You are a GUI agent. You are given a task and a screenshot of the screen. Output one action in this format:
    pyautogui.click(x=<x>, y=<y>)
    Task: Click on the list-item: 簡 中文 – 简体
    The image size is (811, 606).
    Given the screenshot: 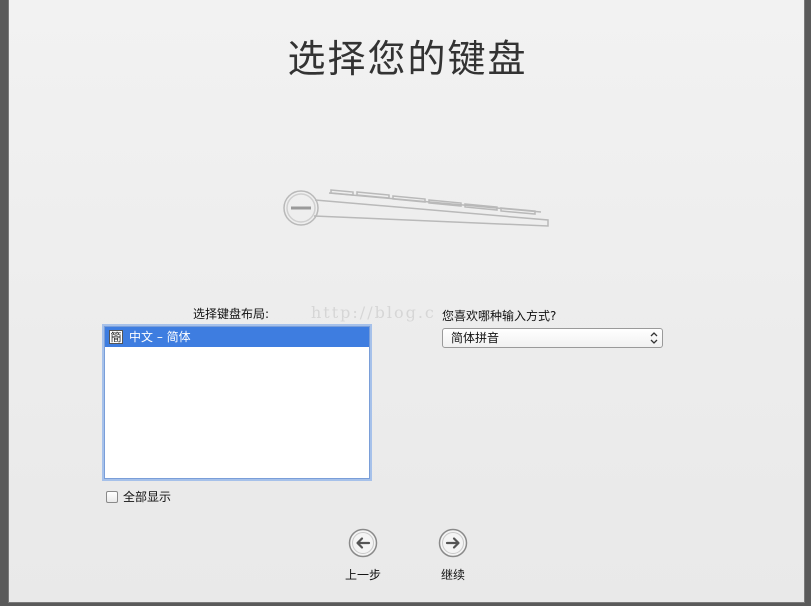 What is the action you would take?
    pyautogui.click(x=237, y=337)
    